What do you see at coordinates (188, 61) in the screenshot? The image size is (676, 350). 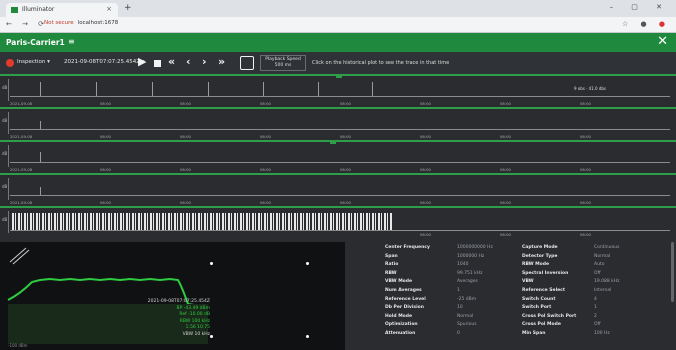 I see `step-back-icon: ‹` at bounding box center [188, 61].